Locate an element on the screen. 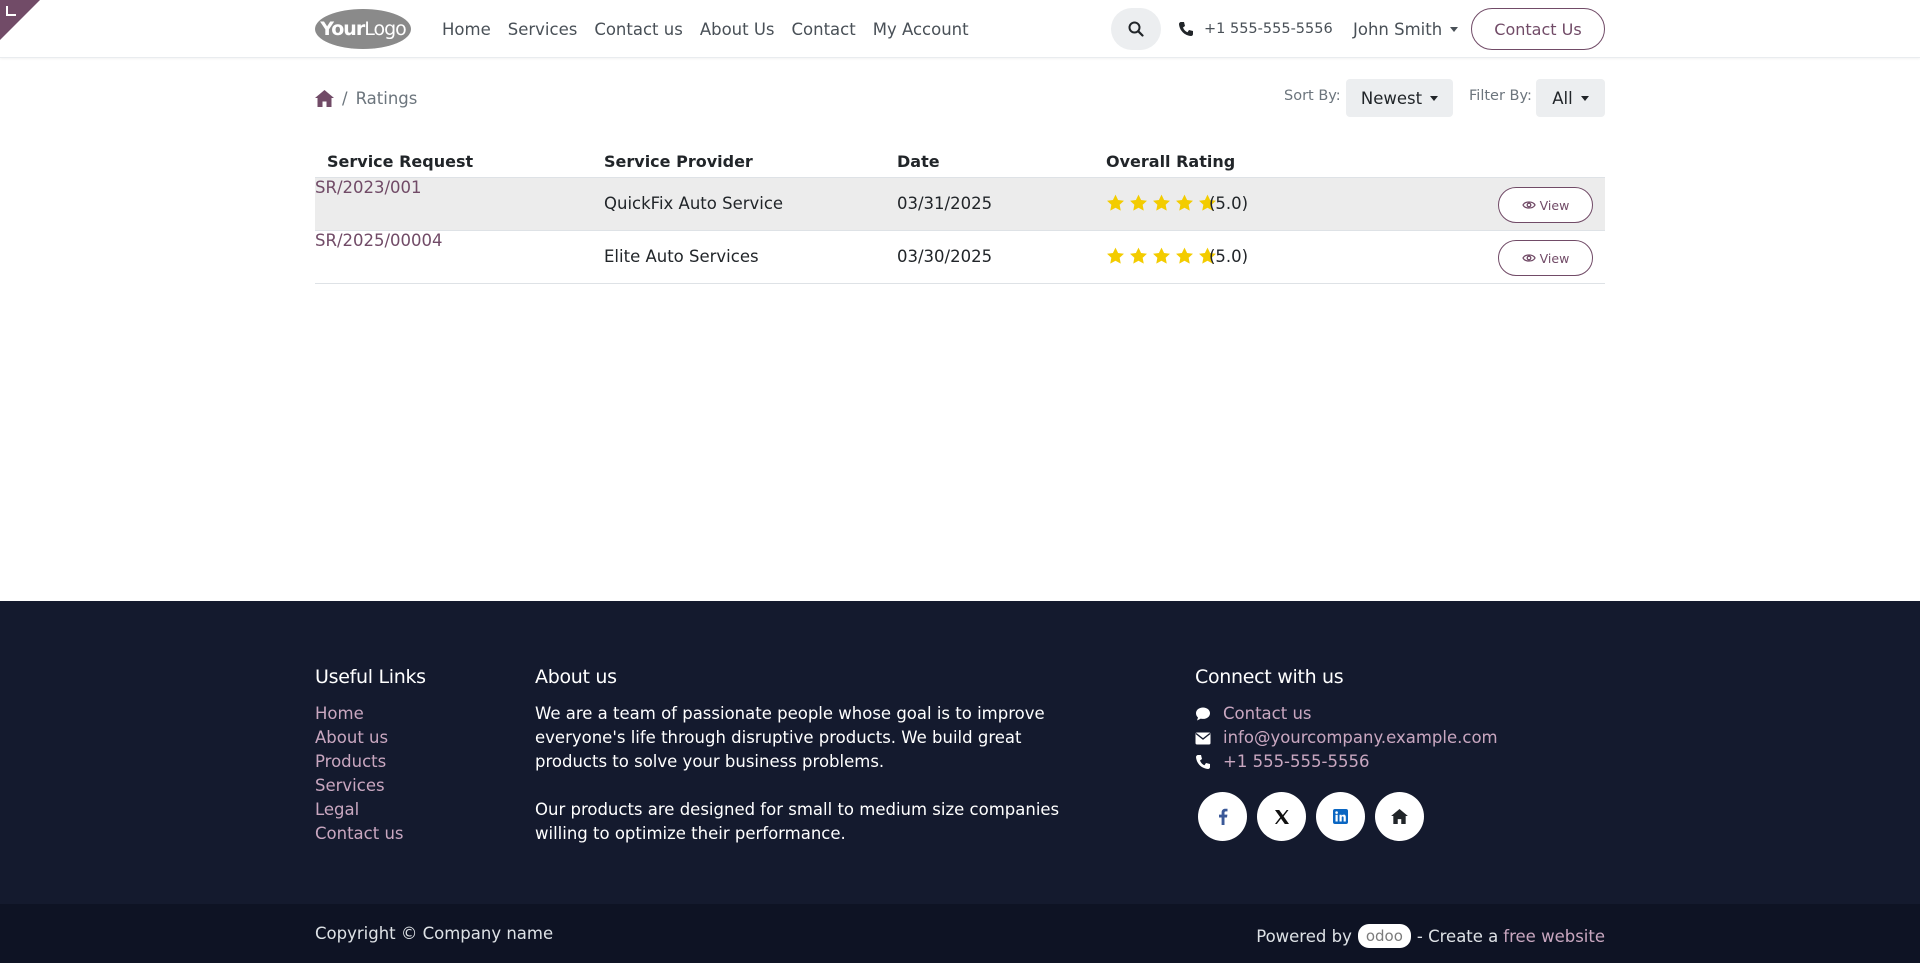  user-menu: John Smith is located at coordinates (1406, 29).